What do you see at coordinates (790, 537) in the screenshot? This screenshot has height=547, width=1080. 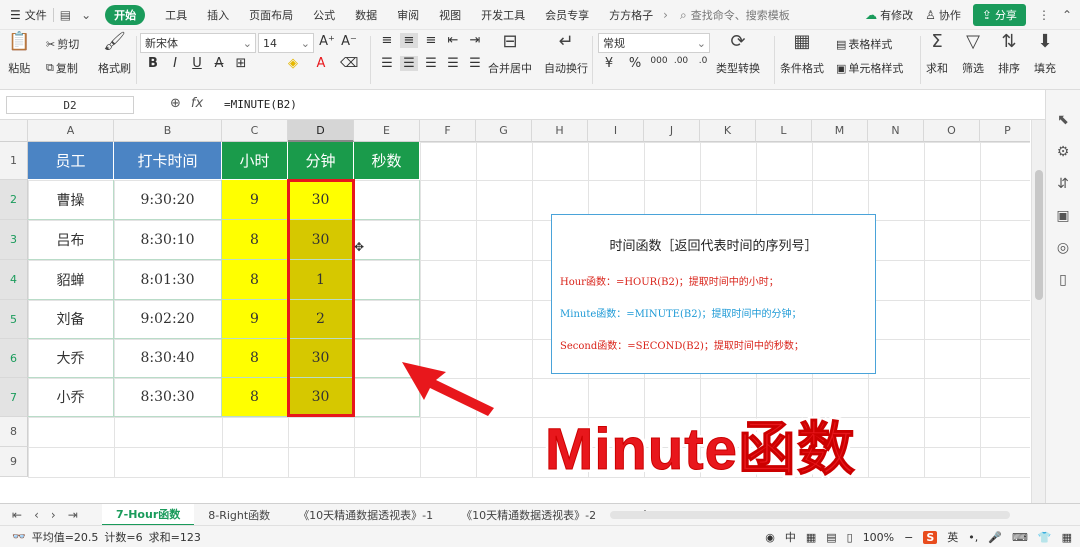 I see `status-ime-mode: 中` at bounding box center [790, 537].